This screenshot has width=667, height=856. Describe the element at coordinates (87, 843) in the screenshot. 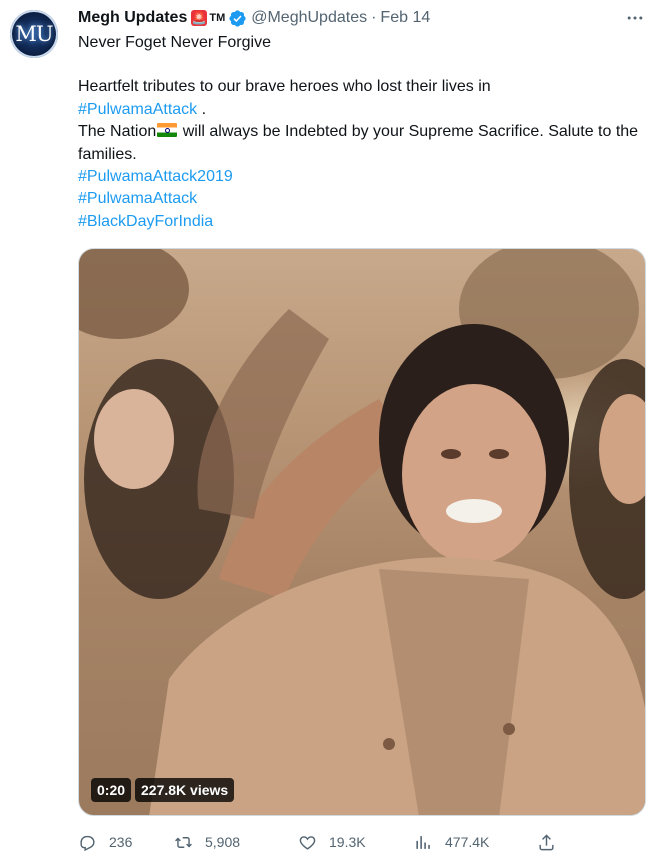

I see `reply-icon` at that location.